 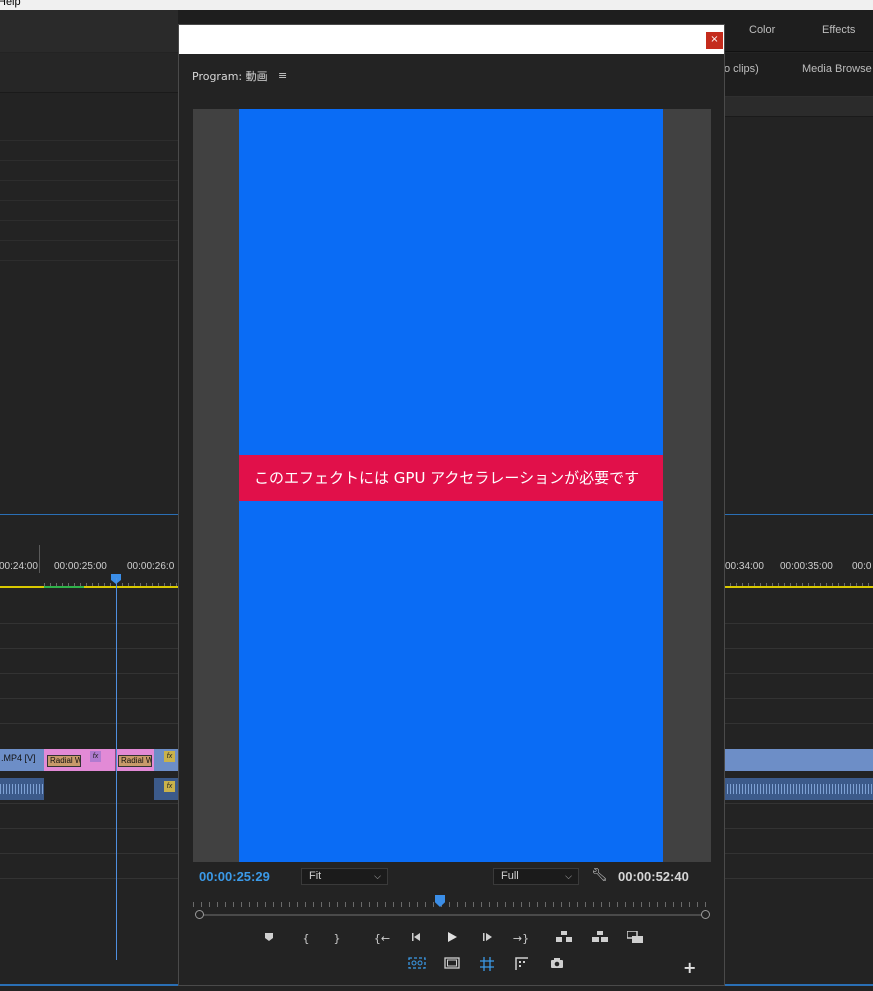 I want to click on mark-out-icon: }, so click(x=337, y=938).